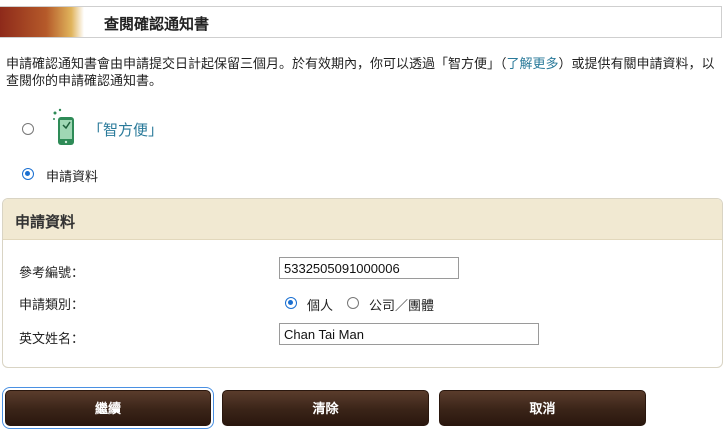 This screenshot has height=436, width=726. Describe the element at coordinates (320, 304) in the screenshot. I see `category-individual-label: 個人` at that location.